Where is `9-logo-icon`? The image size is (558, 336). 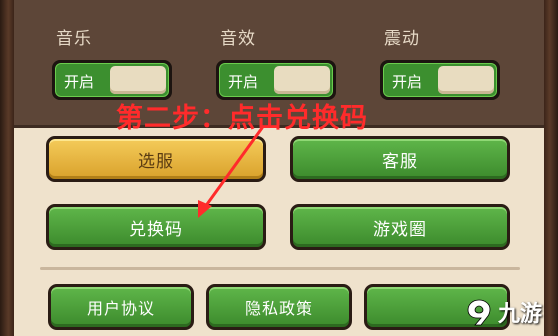
9-logo-icon is located at coordinates (479, 312).